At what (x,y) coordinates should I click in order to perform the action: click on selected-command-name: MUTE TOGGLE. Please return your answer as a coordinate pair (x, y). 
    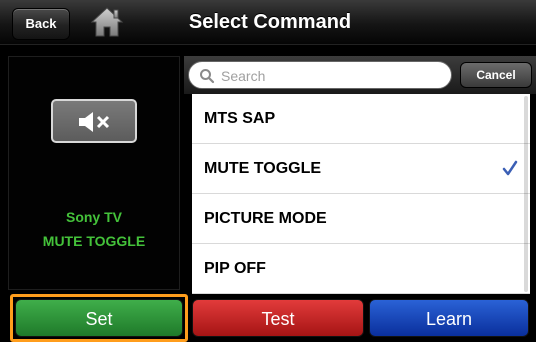
    Looking at the image, I should click on (94, 241).